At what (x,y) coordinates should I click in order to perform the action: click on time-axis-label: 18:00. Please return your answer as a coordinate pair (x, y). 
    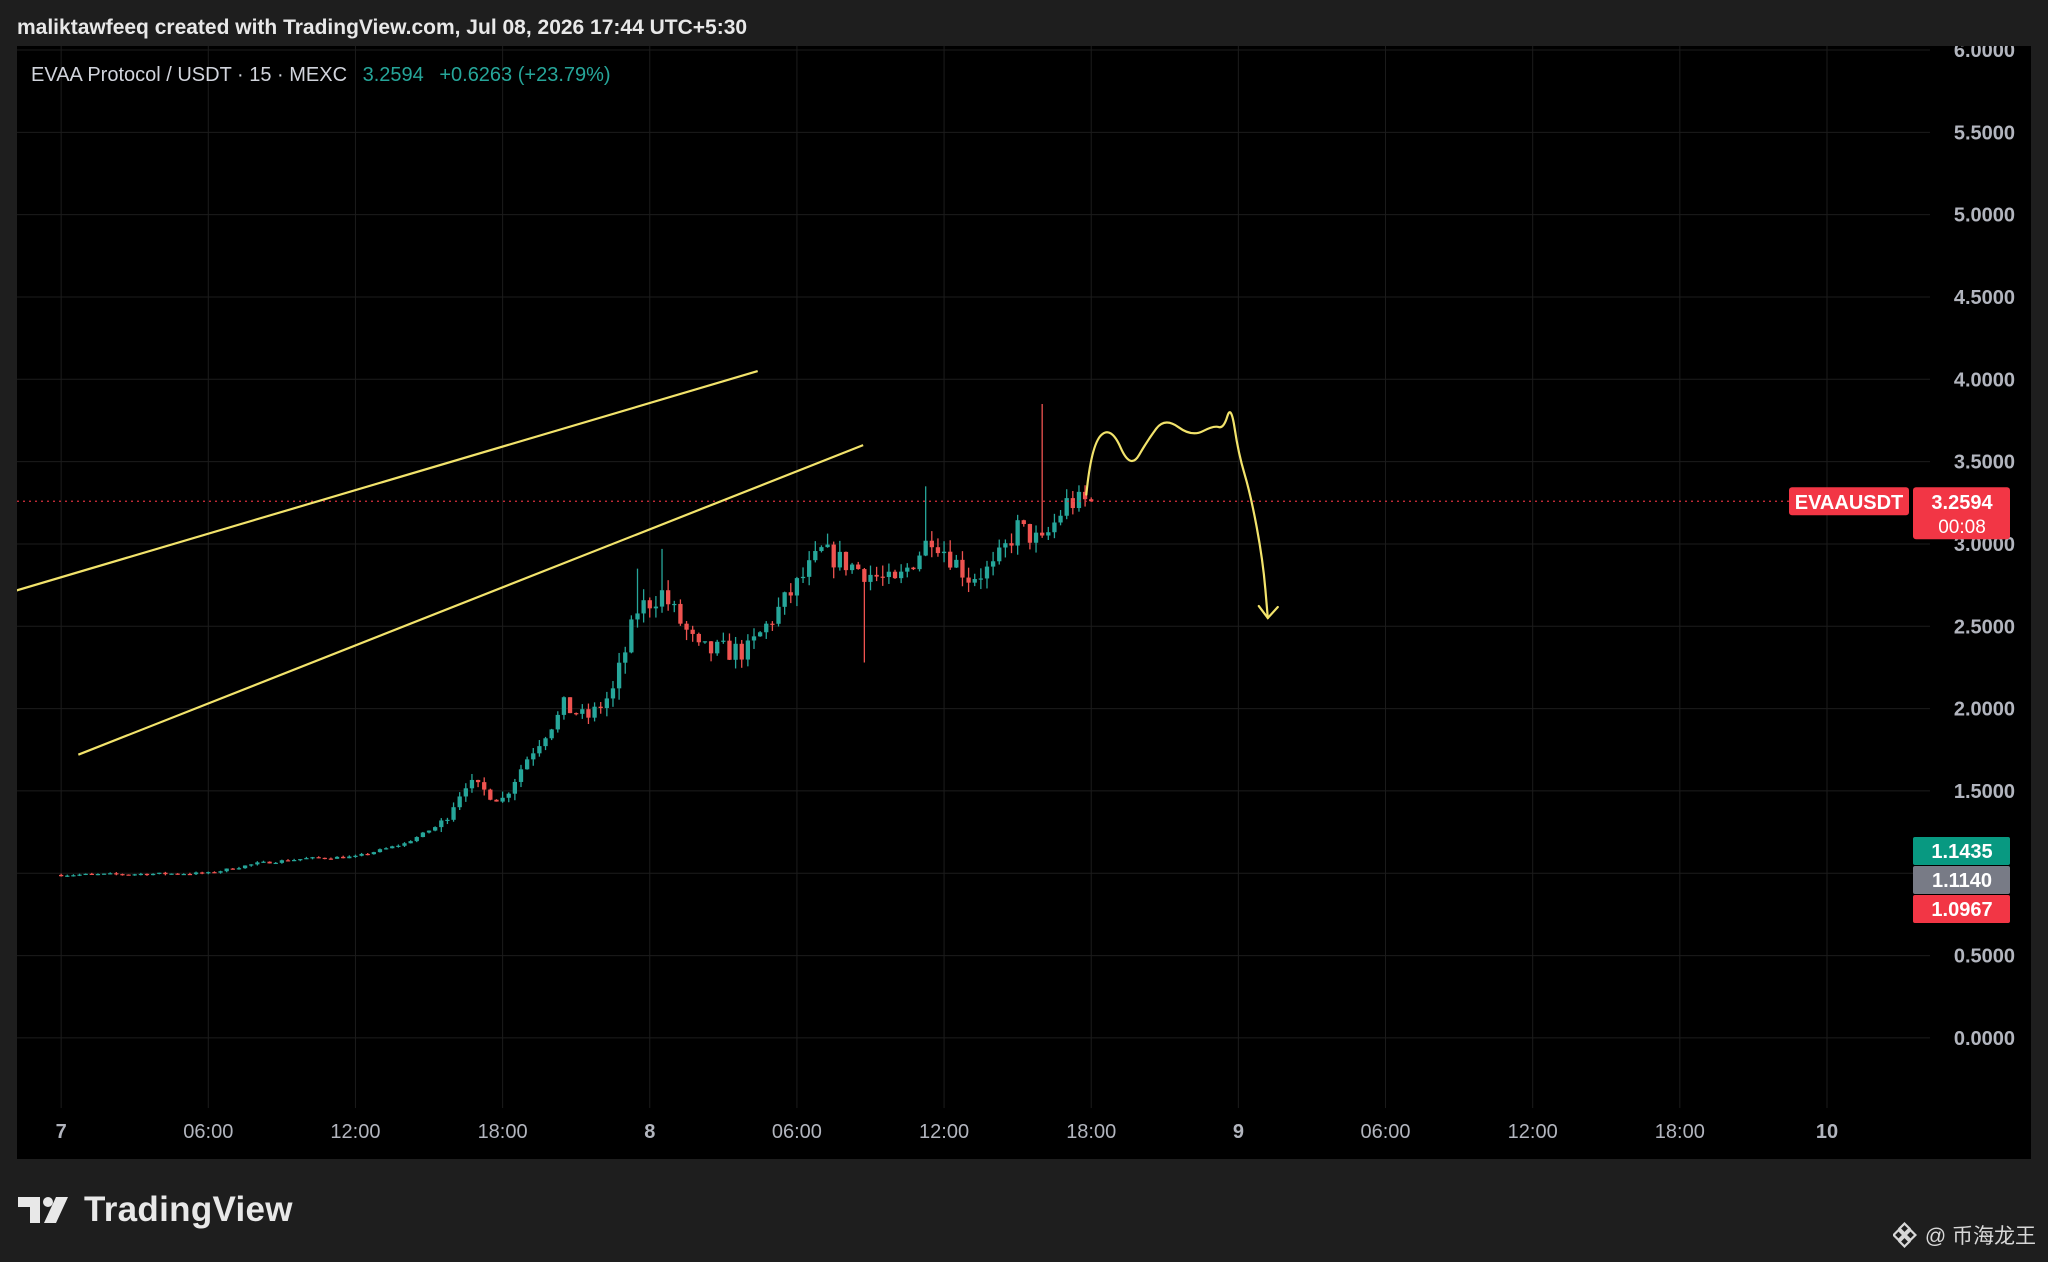
    Looking at the image, I should click on (1680, 1132).